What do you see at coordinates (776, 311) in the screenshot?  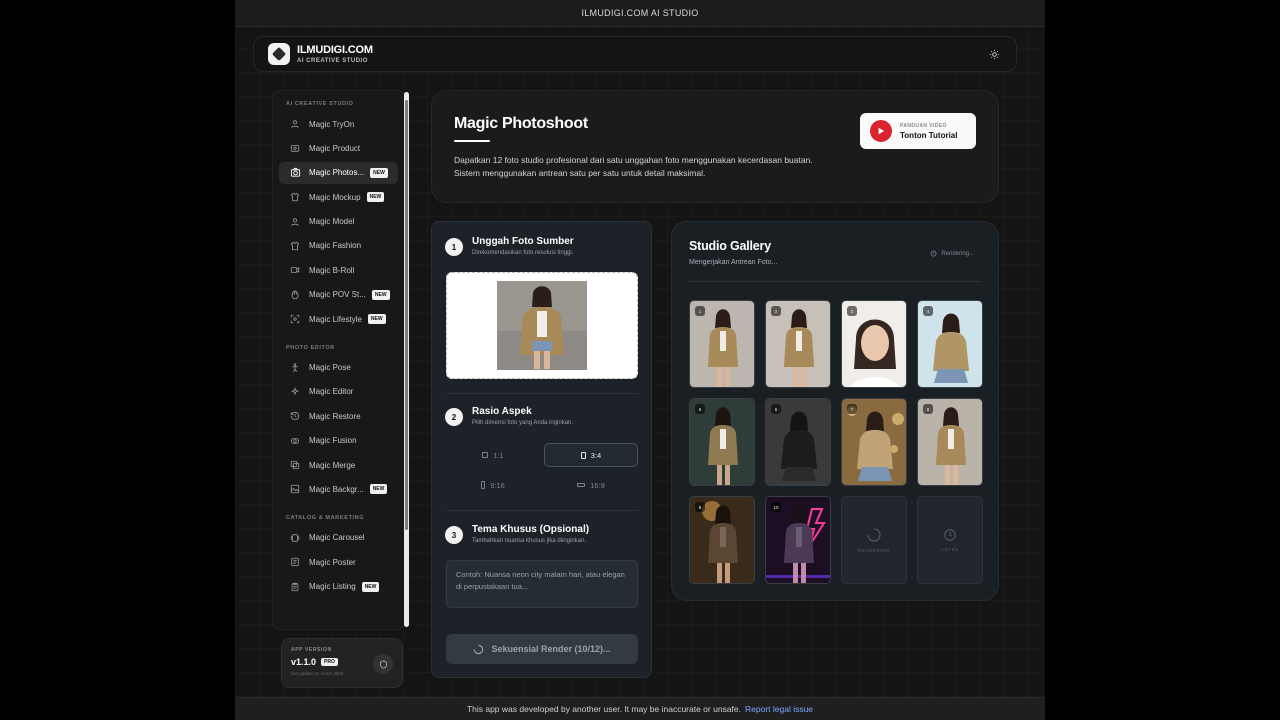 I see `photo-number: 2` at bounding box center [776, 311].